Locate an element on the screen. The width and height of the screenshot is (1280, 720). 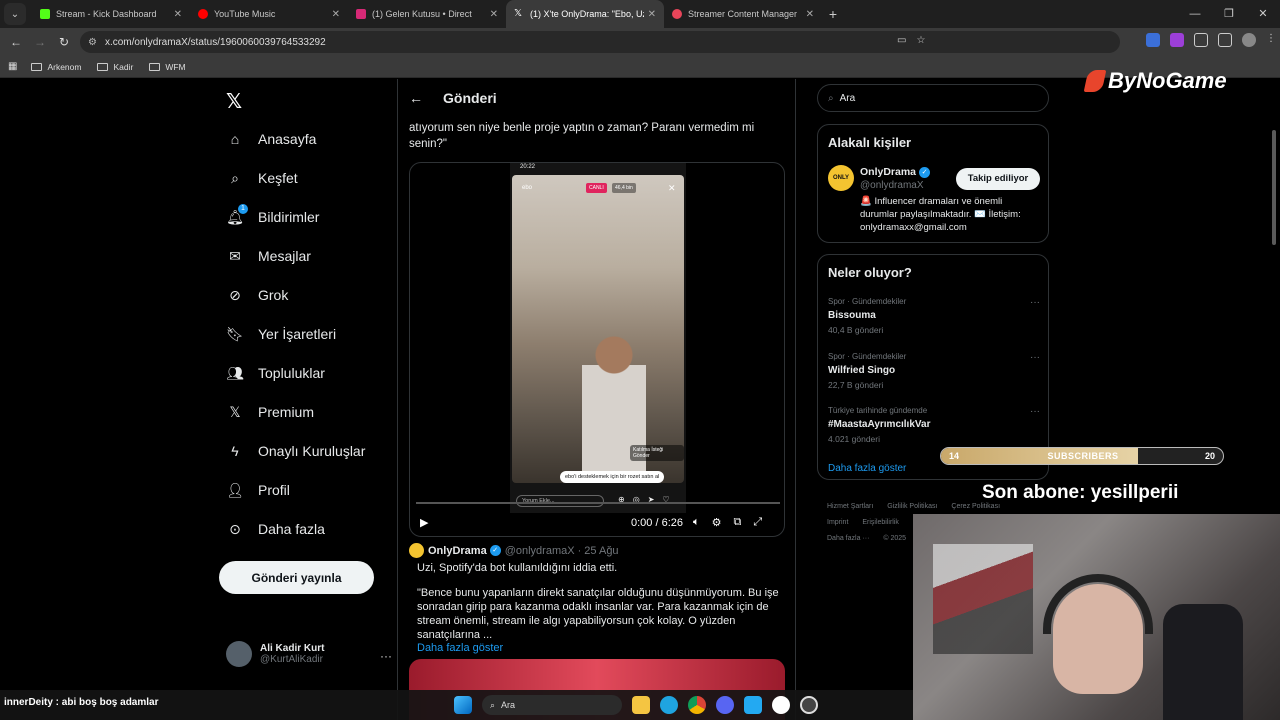
taskbar-search: ⌕ Ara is located at coordinates (552, 705).